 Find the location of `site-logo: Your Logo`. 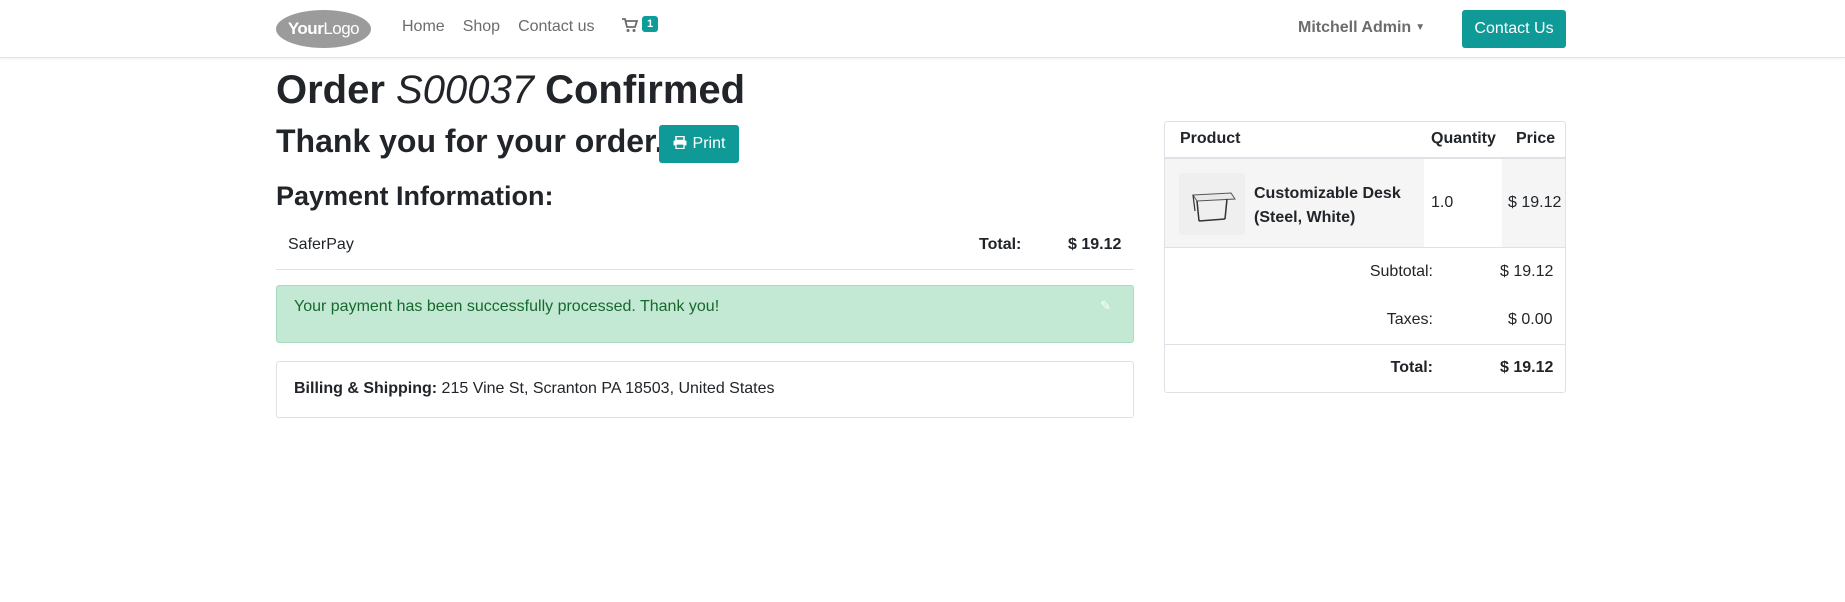

site-logo: Your Logo is located at coordinates (323, 29).